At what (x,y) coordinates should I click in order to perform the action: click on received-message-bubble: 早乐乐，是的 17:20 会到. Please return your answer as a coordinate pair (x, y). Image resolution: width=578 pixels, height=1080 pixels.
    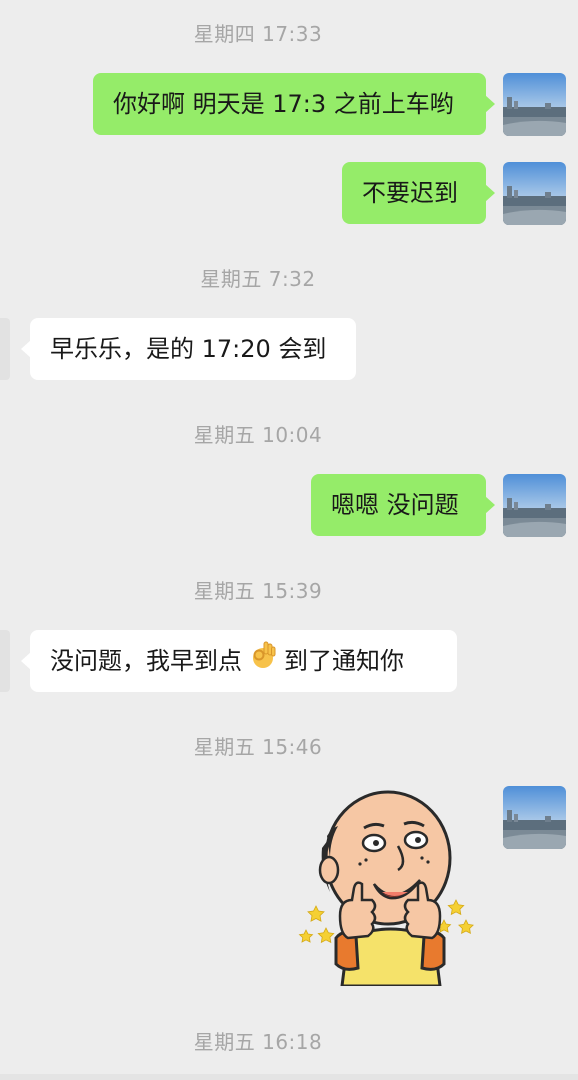
    Looking at the image, I should click on (188, 349).